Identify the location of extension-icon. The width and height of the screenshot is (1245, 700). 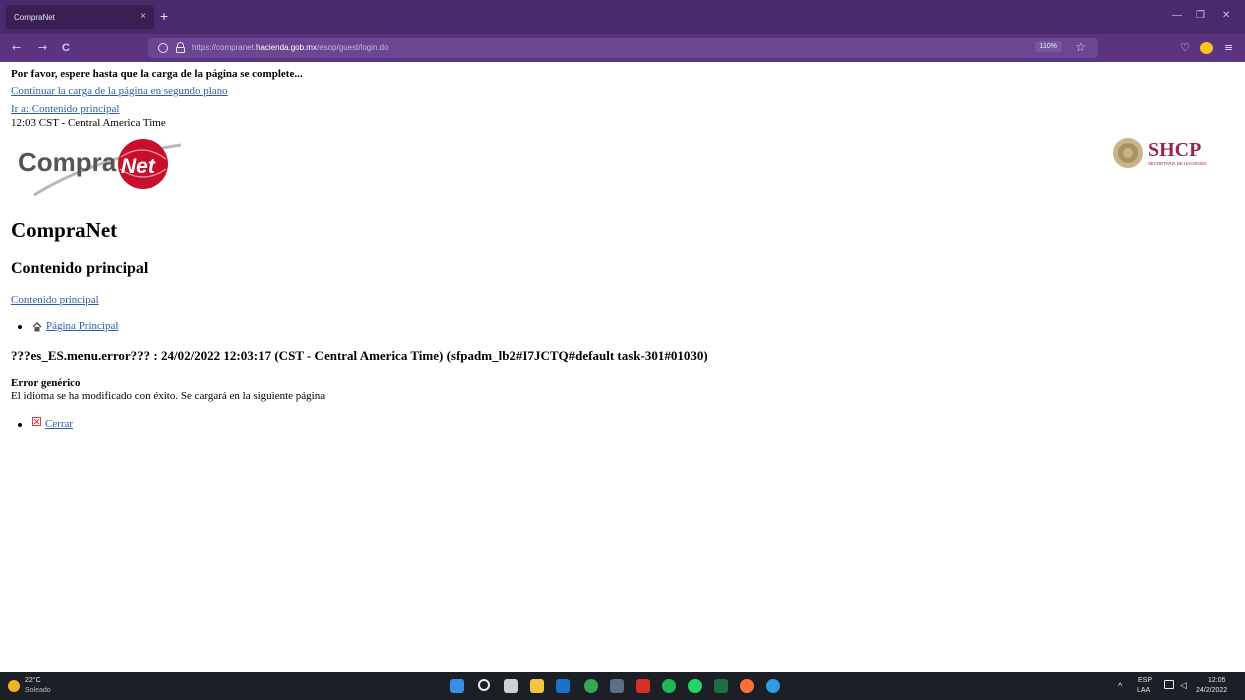
(1206, 48).